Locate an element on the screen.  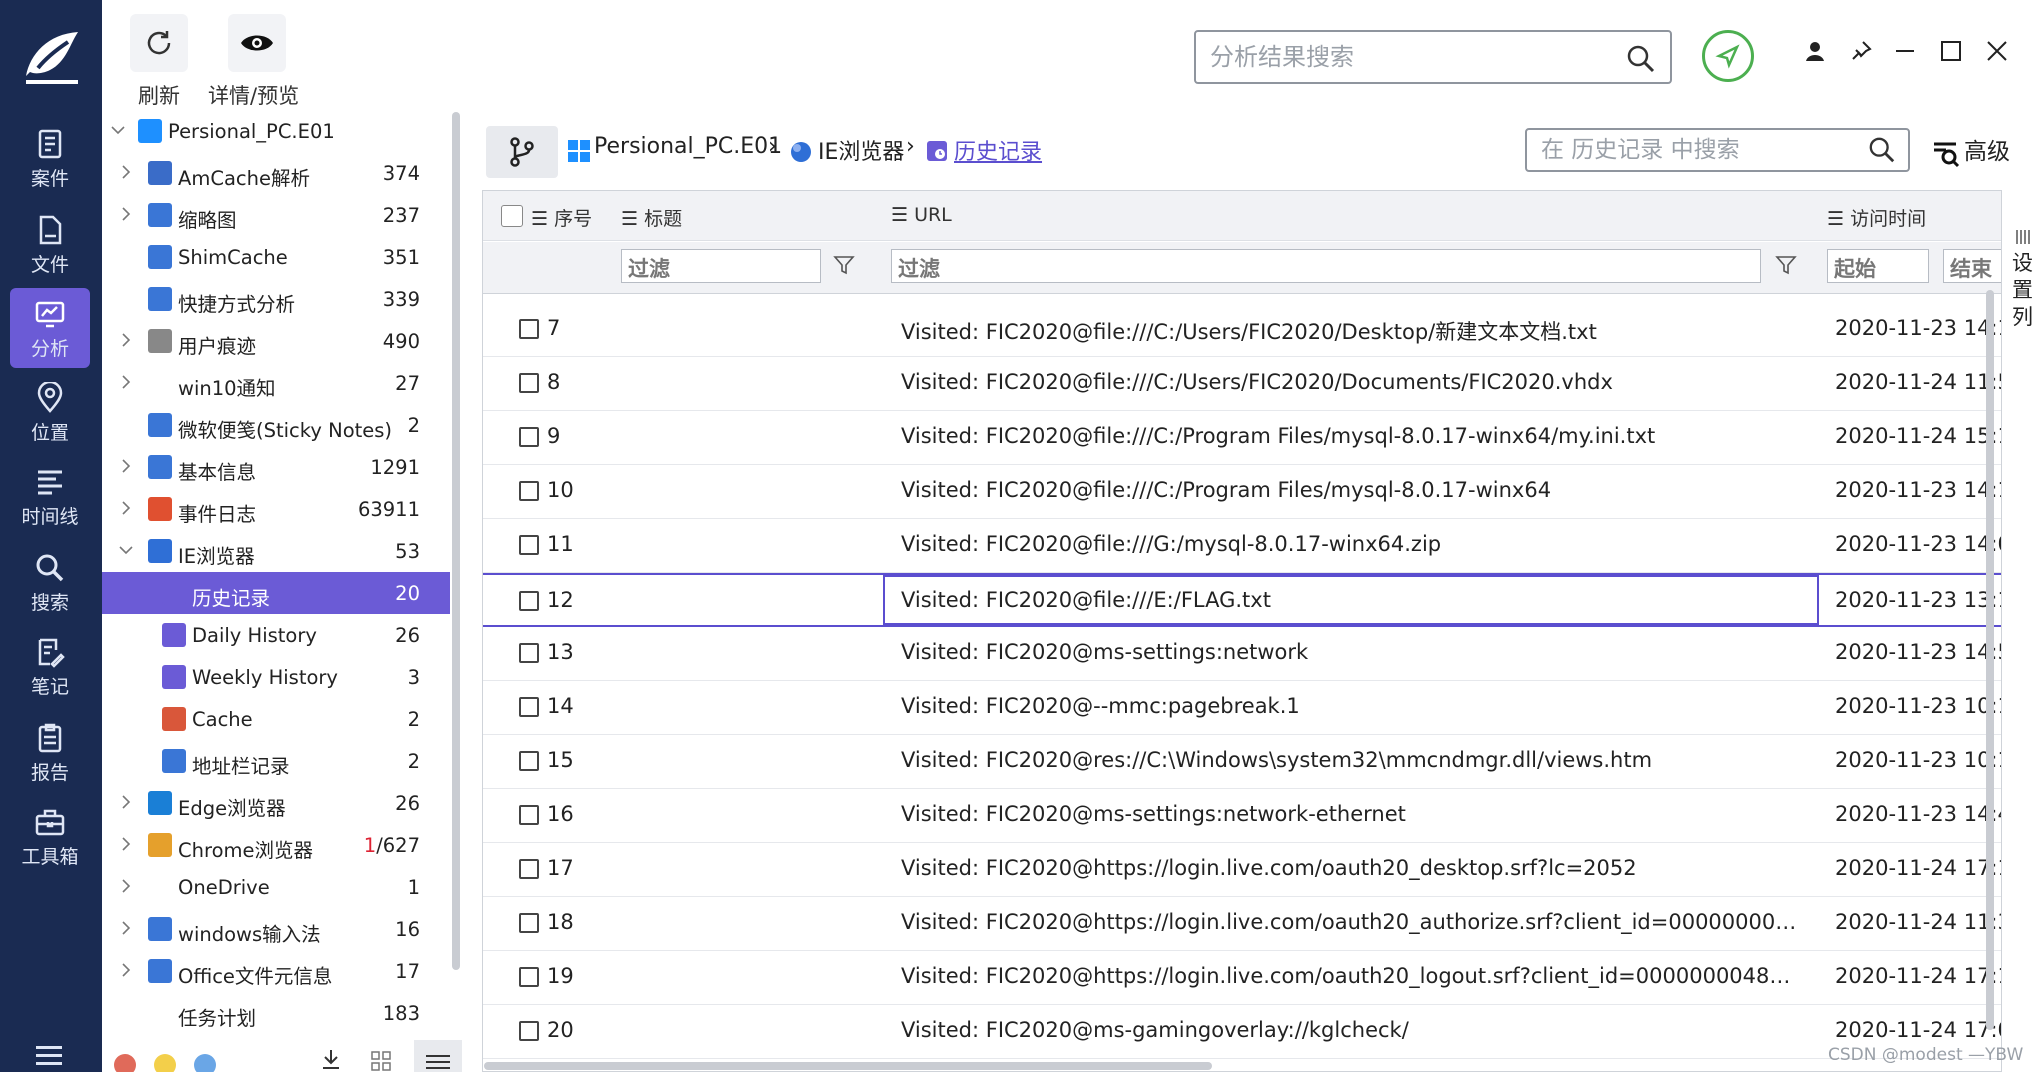
tree-item: Chrome浏览器 1/627 is located at coordinates (276, 845).